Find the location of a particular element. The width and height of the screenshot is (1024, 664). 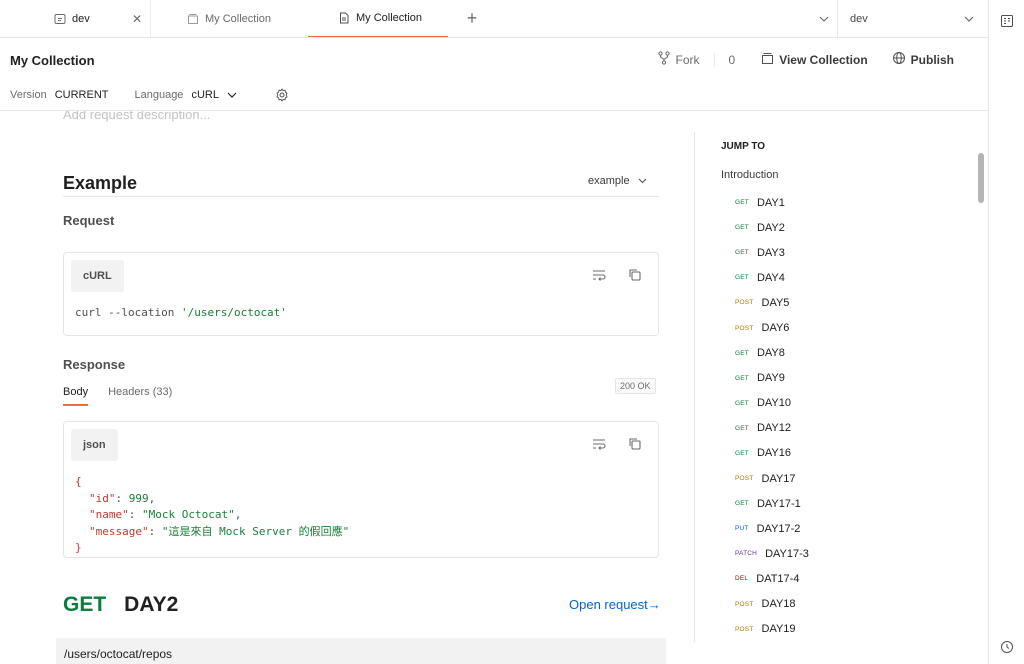

version-select: CURRENT is located at coordinates (82, 95).